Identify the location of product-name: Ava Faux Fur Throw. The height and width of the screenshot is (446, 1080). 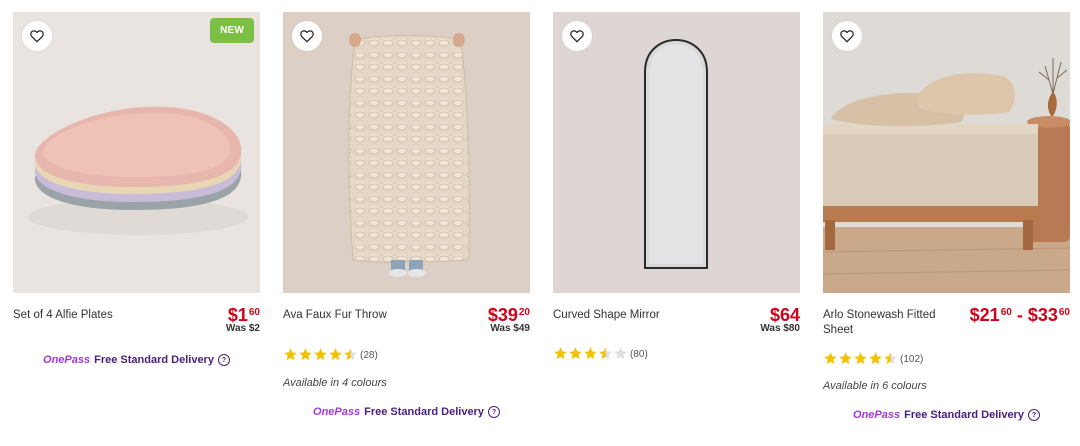
(335, 315).